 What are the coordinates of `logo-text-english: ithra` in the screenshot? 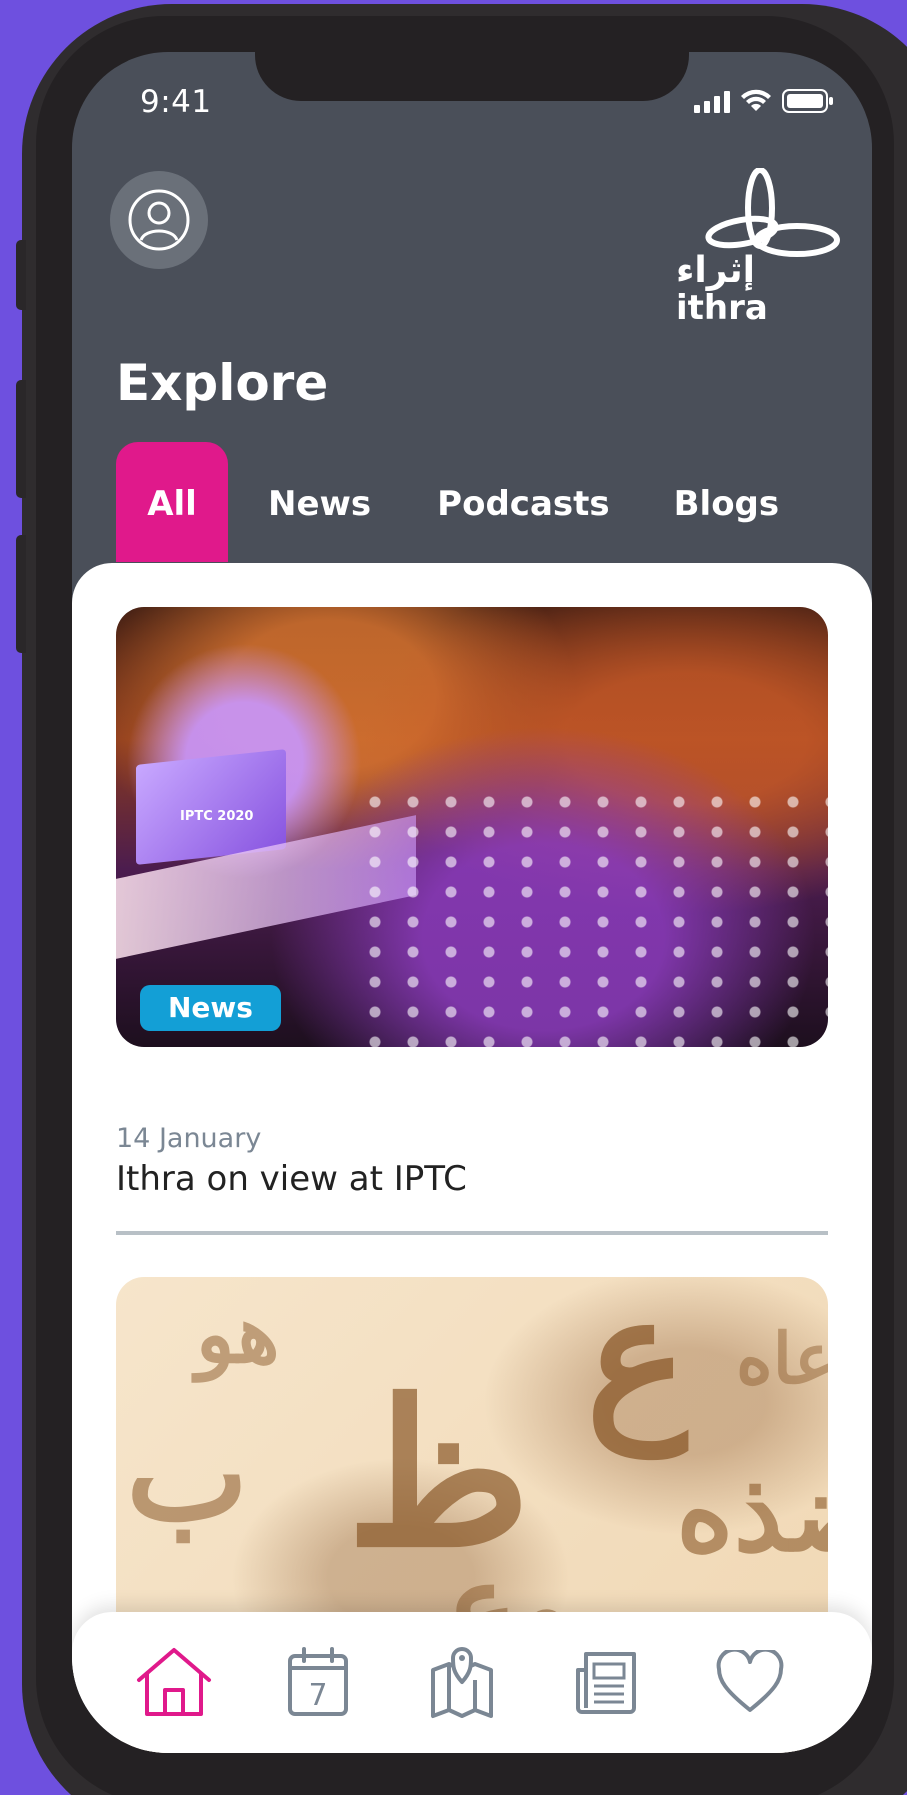 It's located at (722, 308).